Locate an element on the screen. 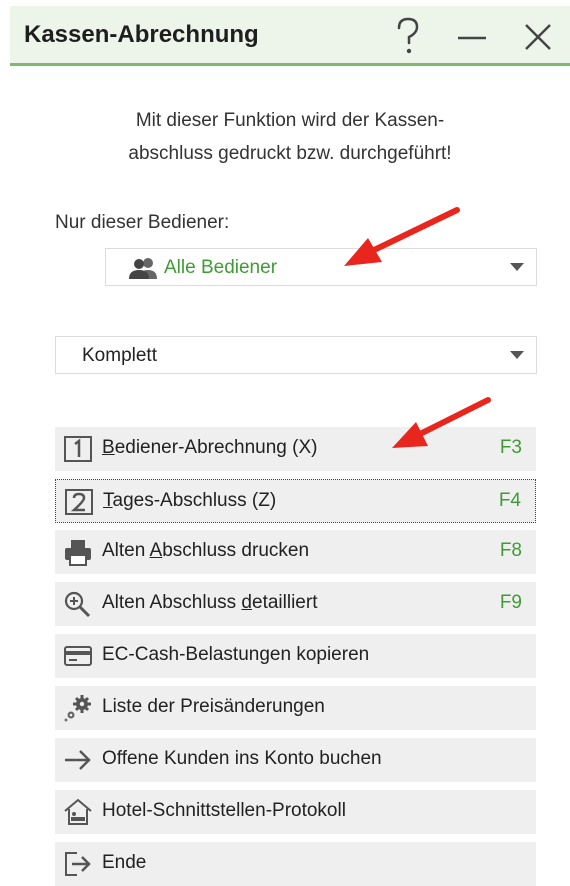 The width and height of the screenshot is (570, 886). close-icon is located at coordinates (538, 37).